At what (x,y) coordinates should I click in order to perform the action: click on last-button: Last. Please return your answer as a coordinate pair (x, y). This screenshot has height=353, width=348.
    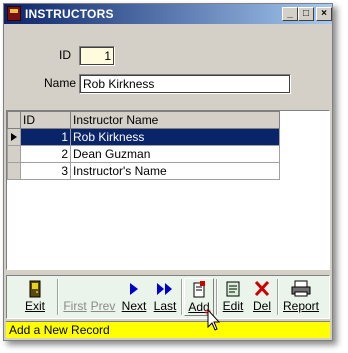
    Looking at the image, I should click on (165, 297).